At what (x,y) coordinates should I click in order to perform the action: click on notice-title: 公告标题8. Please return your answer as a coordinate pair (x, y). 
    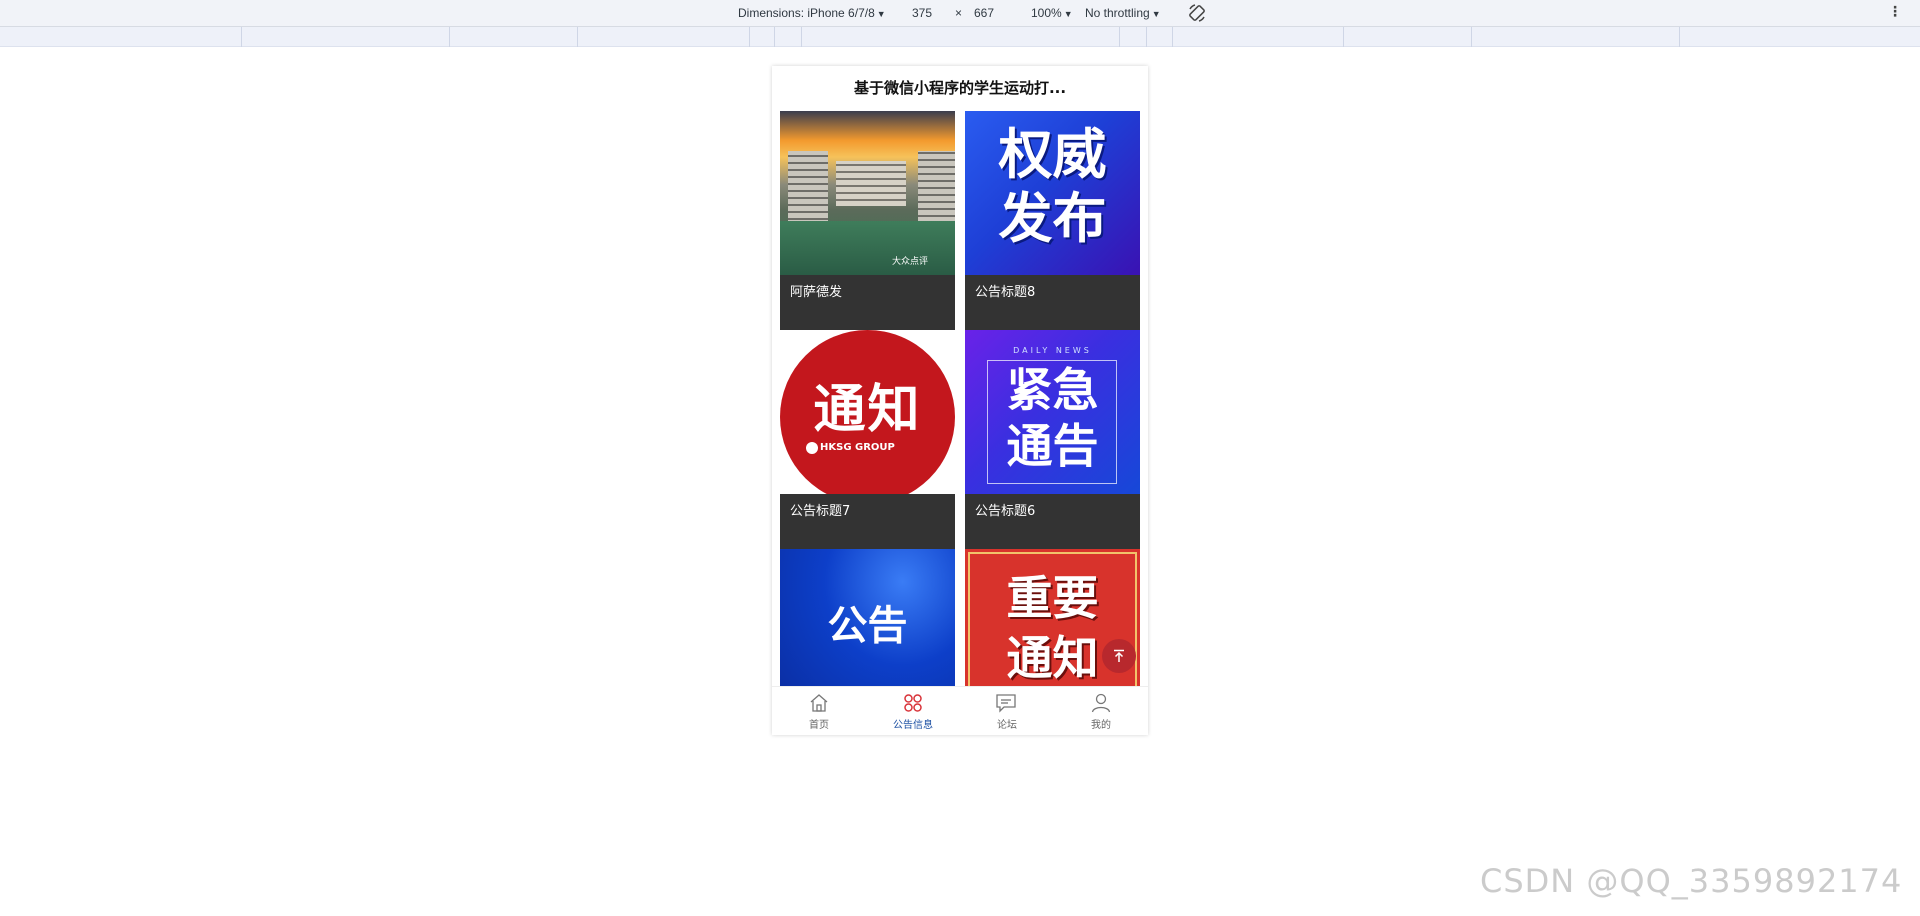
    Looking at the image, I should click on (1005, 292).